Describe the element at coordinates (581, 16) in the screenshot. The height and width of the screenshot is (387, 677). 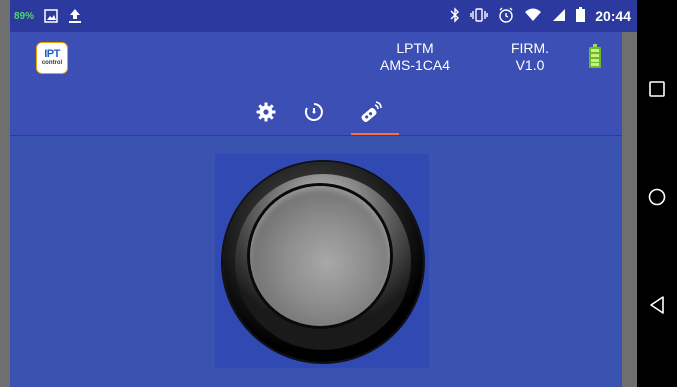
I see `battery-icon` at that location.